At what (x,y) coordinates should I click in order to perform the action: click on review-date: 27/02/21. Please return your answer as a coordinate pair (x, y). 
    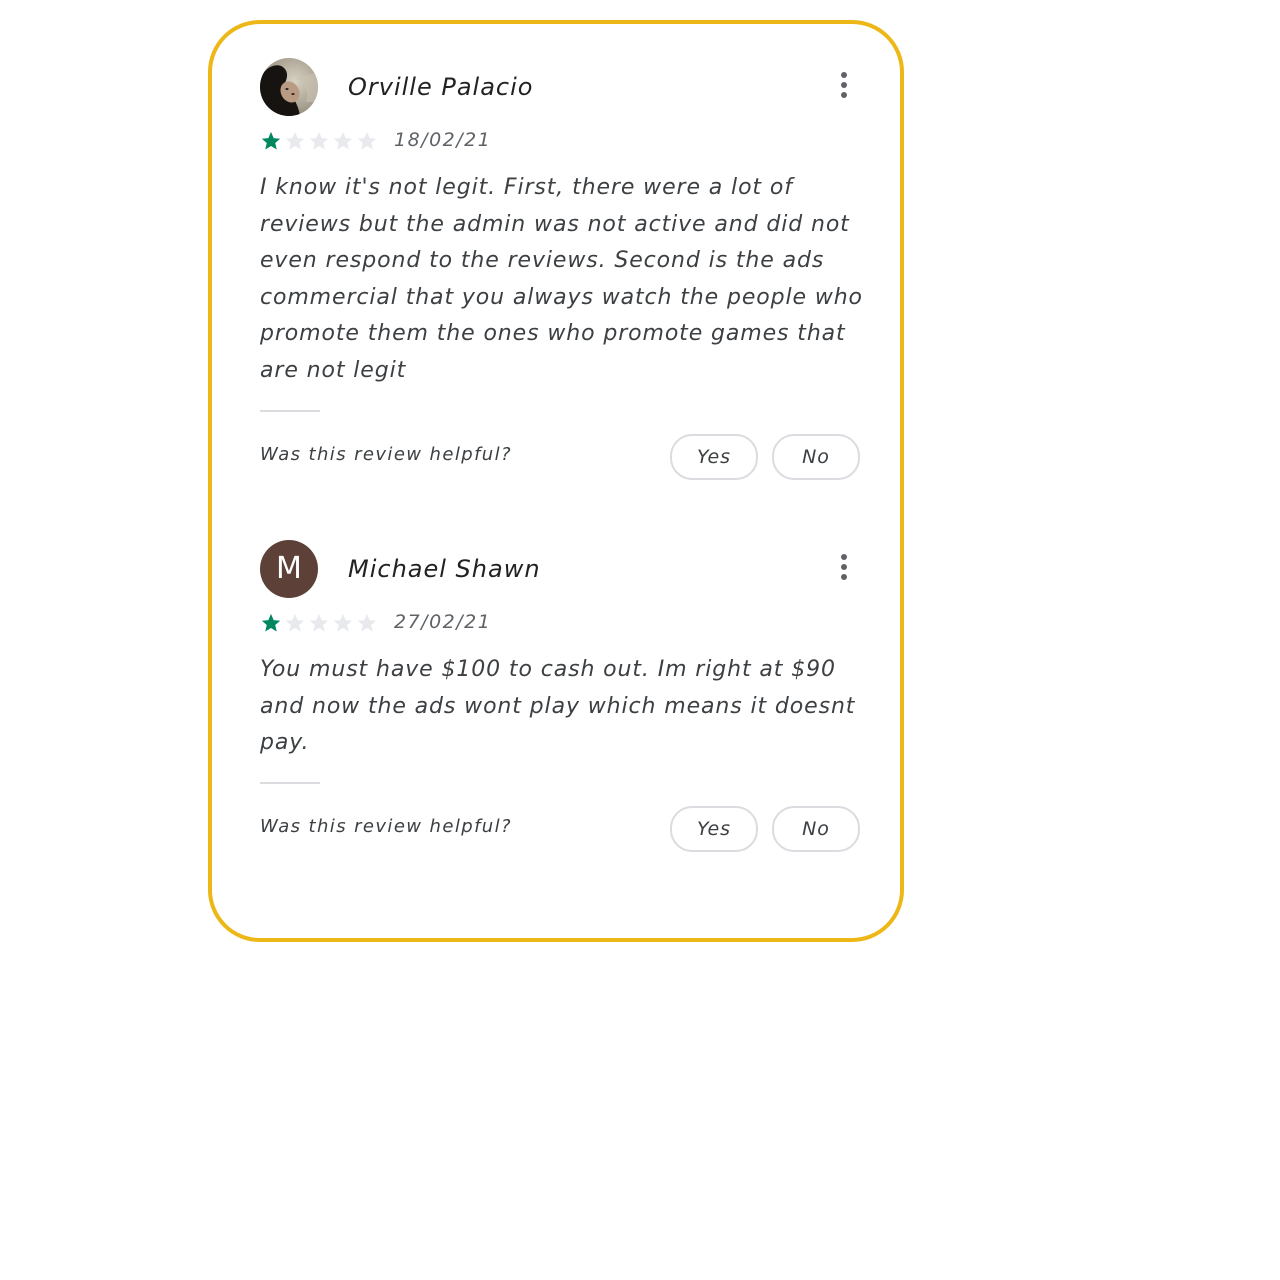
    Looking at the image, I should click on (443, 622).